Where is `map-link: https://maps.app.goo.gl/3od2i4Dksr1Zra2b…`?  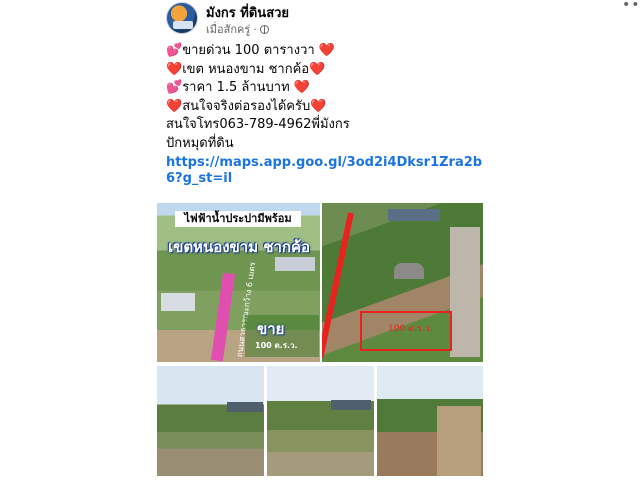 map-link: https://maps.app.goo.gl/3od2i4Dksr1Zra2b… is located at coordinates (326, 171).